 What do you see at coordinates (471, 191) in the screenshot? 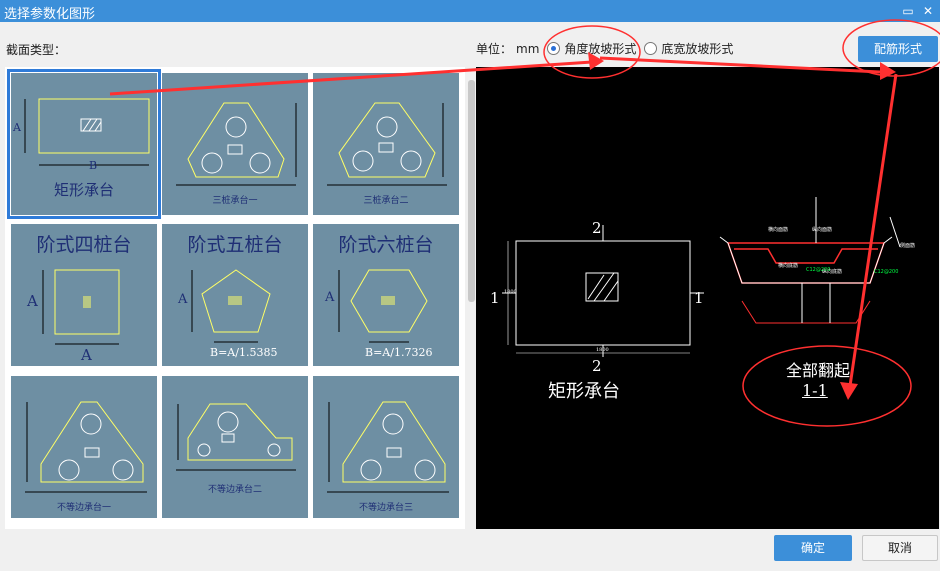
I see `grid-scrollbar` at bounding box center [471, 191].